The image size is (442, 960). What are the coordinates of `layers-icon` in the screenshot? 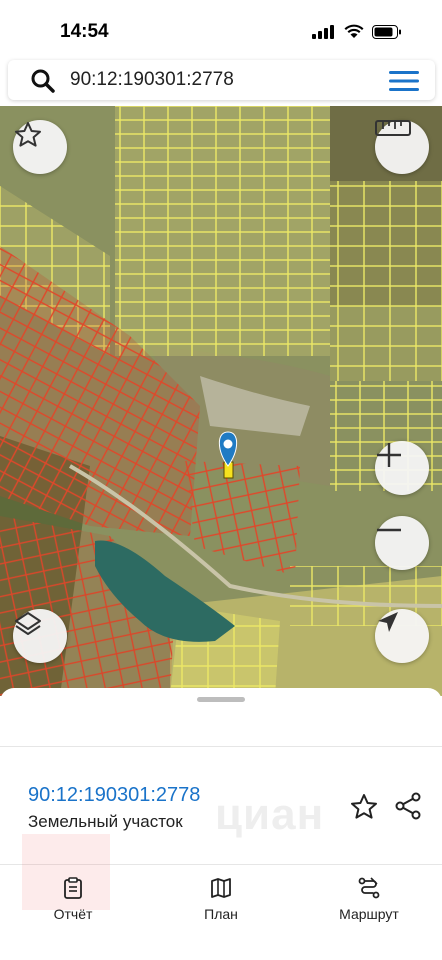 It's located at (28, 623).